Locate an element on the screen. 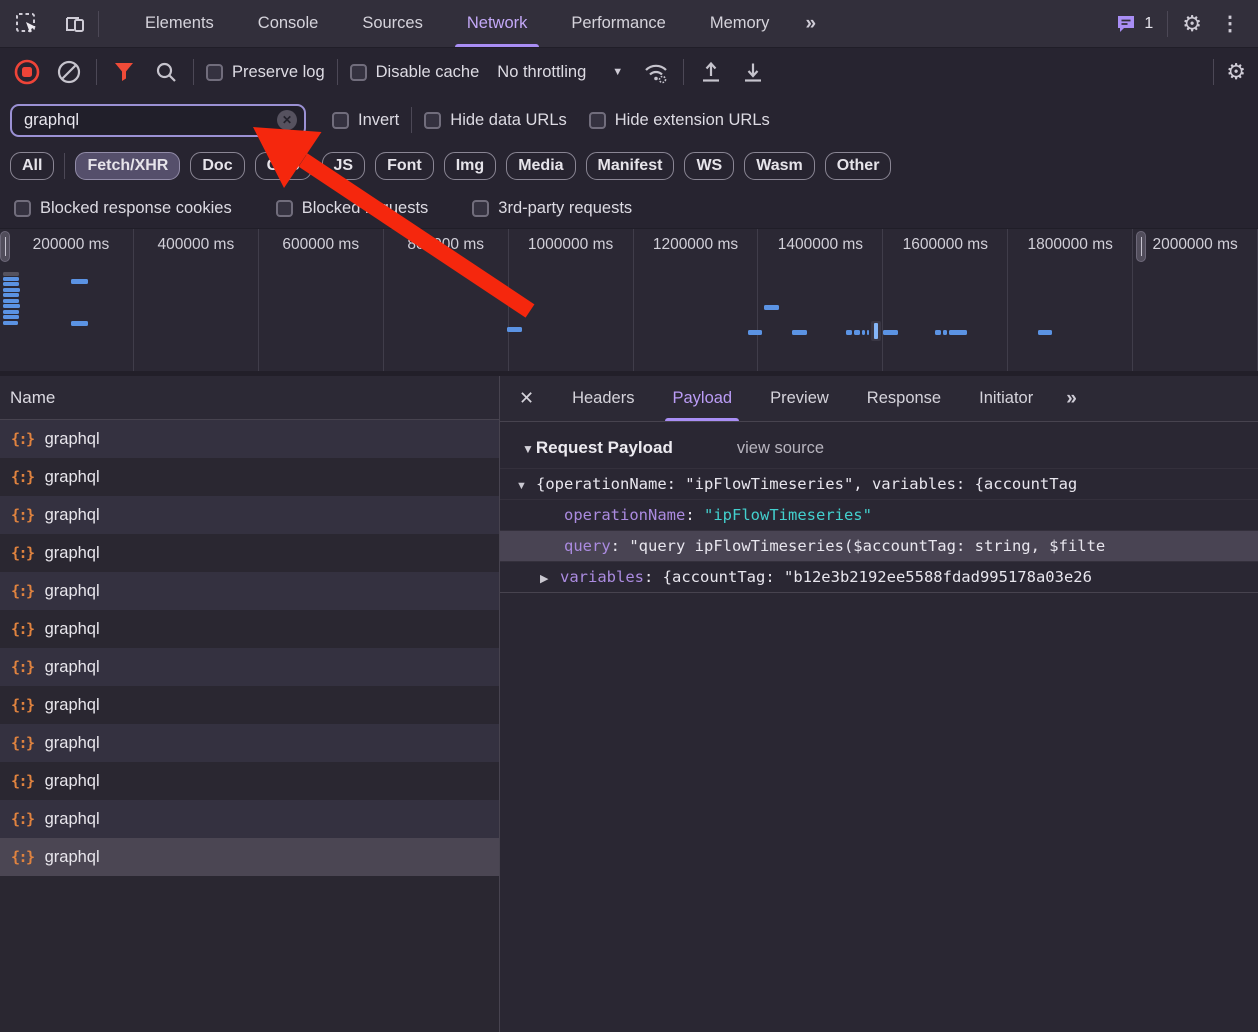 Image resolution: width=1258 pixels, height=1032 pixels. tab-memory: Memory is located at coordinates (740, 23).